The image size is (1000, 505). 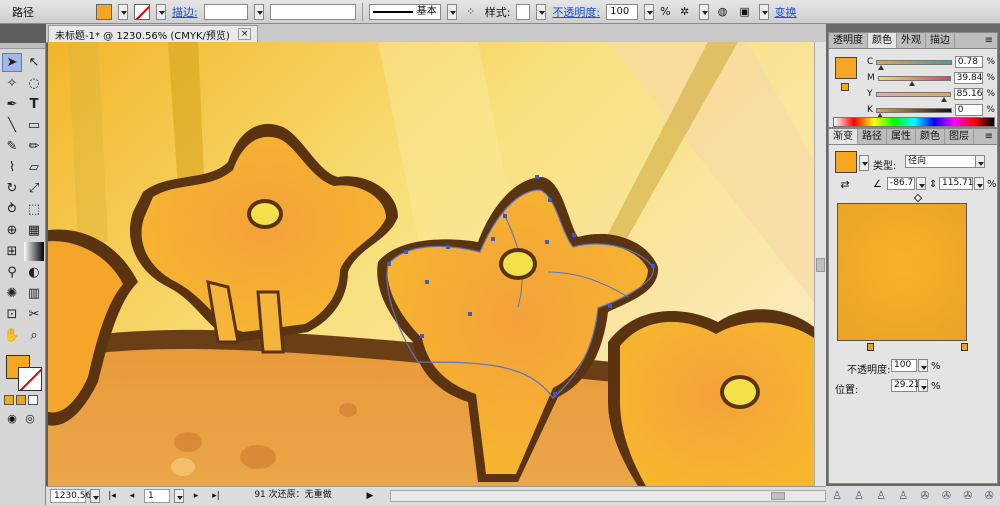 I want to click on cyan-input: 0.78, so click(x=969, y=62).